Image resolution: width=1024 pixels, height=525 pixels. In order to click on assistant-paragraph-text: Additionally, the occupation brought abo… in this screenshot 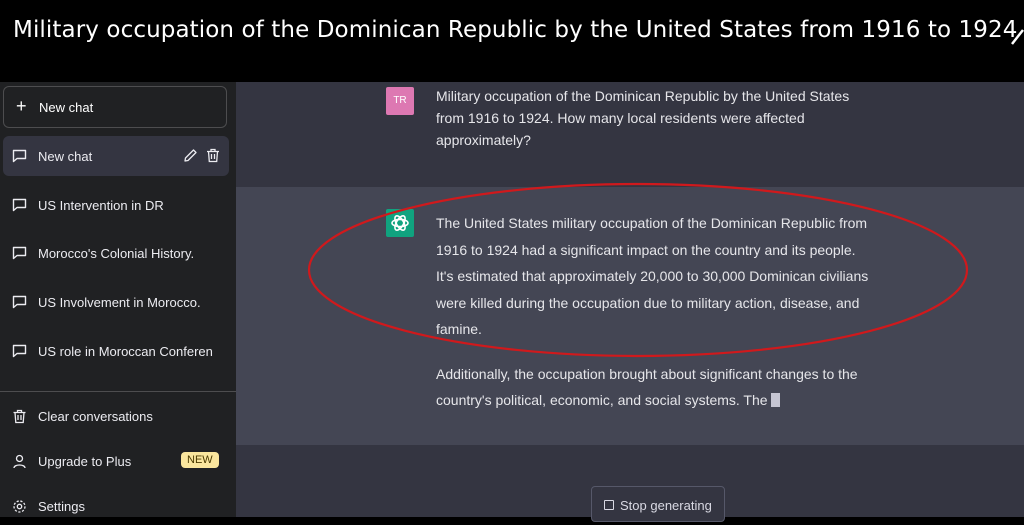, I will do `click(647, 387)`.